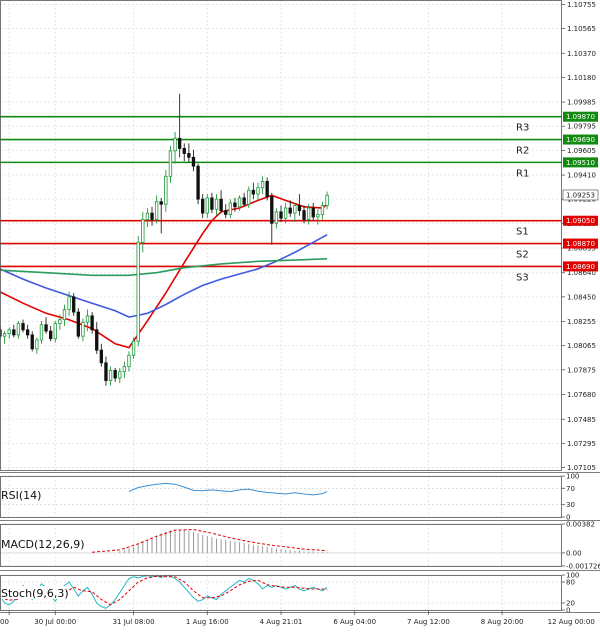 The height and width of the screenshot is (639, 600). Describe the element at coordinates (522, 173) in the screenshot. I see `pivot-level-name: R1` at that location.